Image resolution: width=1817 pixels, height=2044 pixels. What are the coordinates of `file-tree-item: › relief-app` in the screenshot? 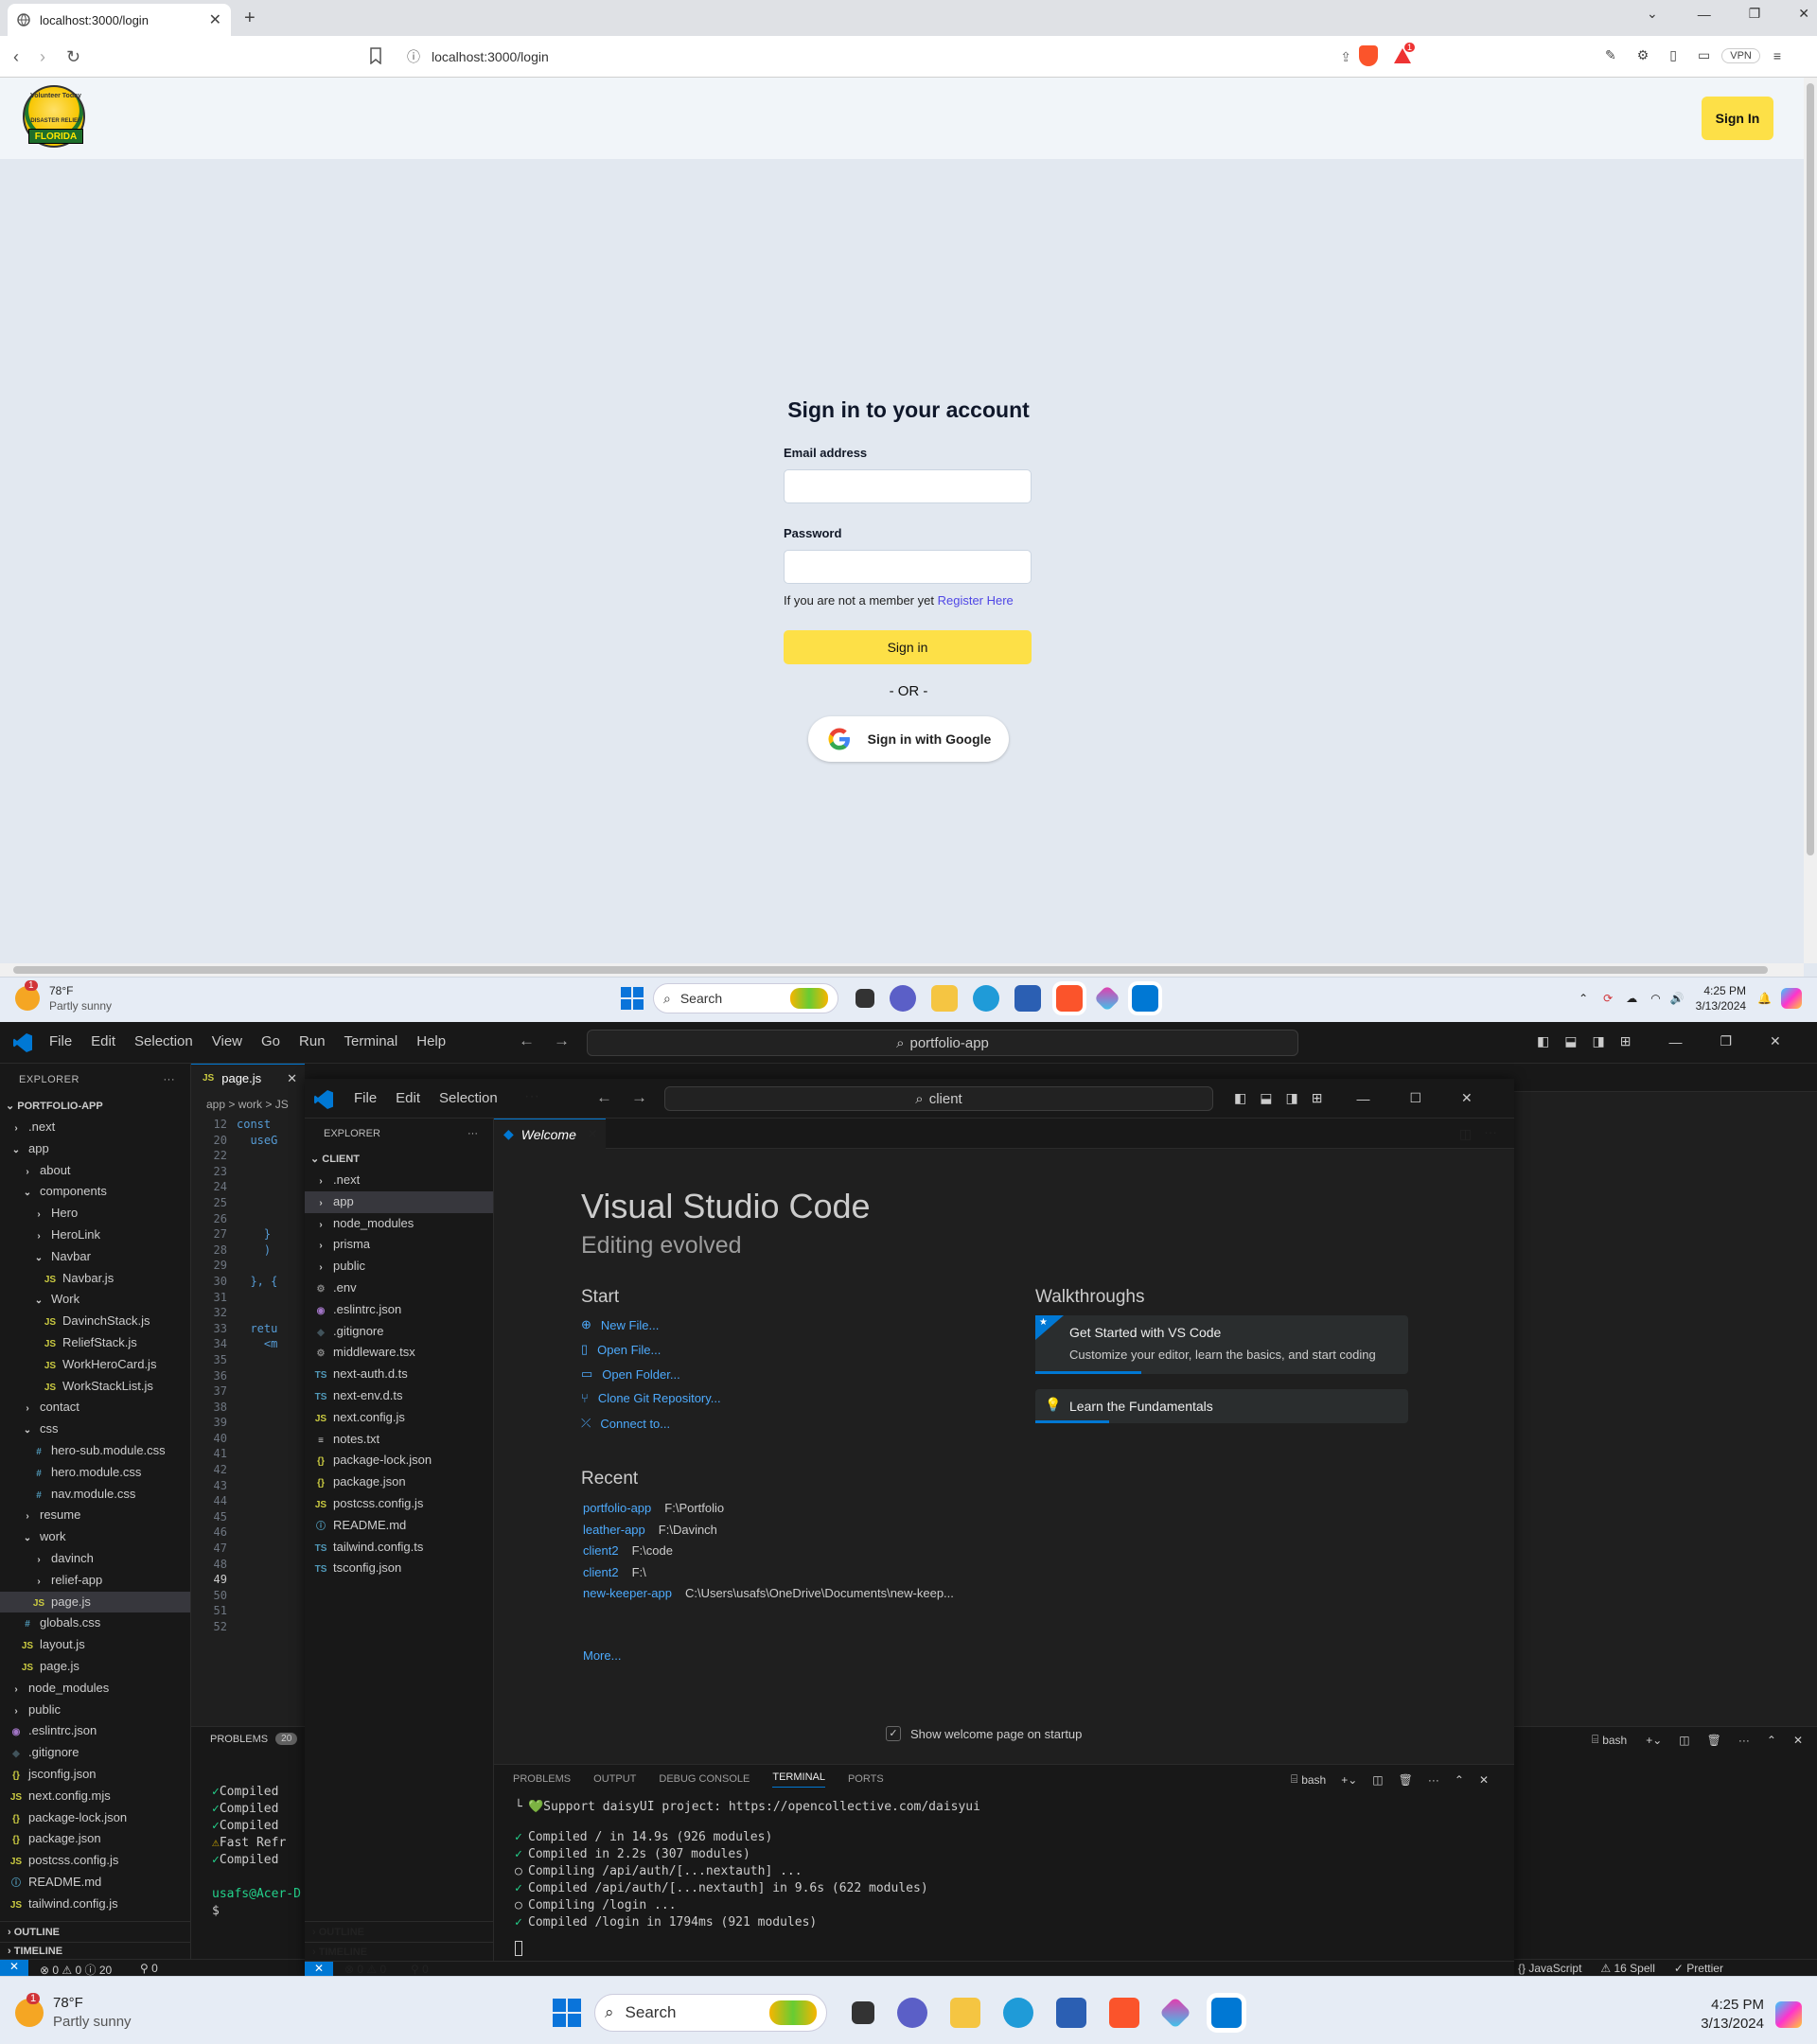 It's located at (95, 1581).